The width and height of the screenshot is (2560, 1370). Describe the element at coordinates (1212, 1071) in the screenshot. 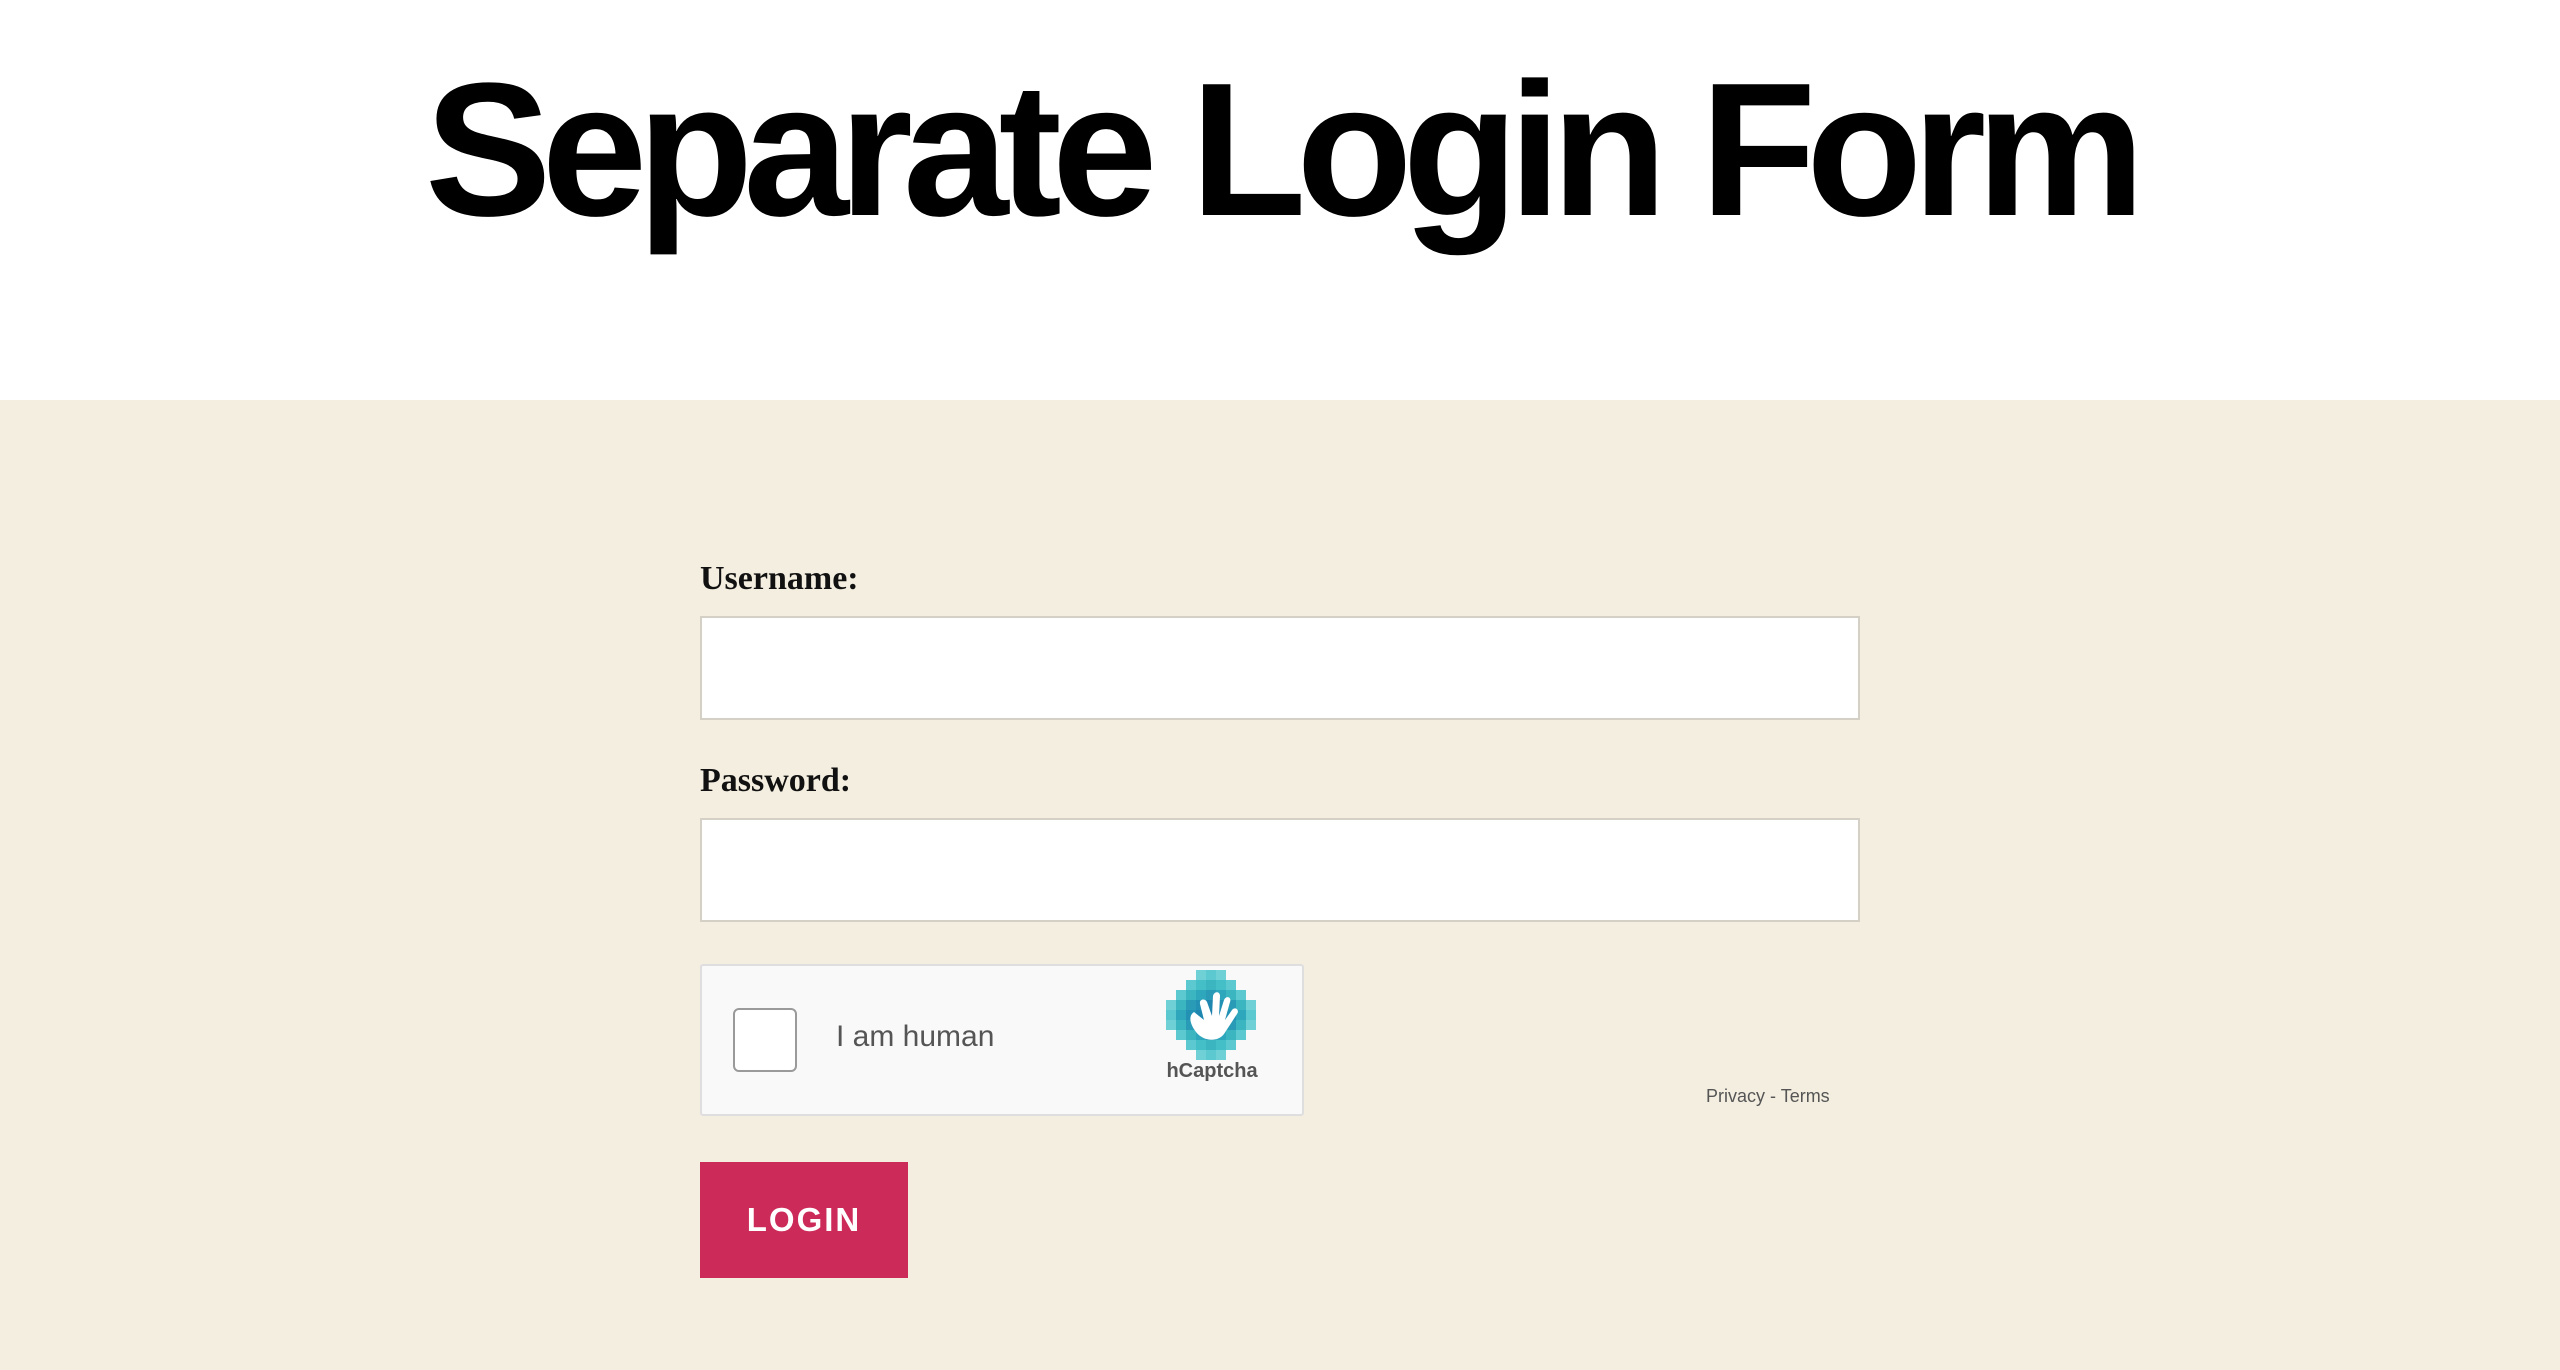

I see `captcha-brand: hCaptcha` at that location.